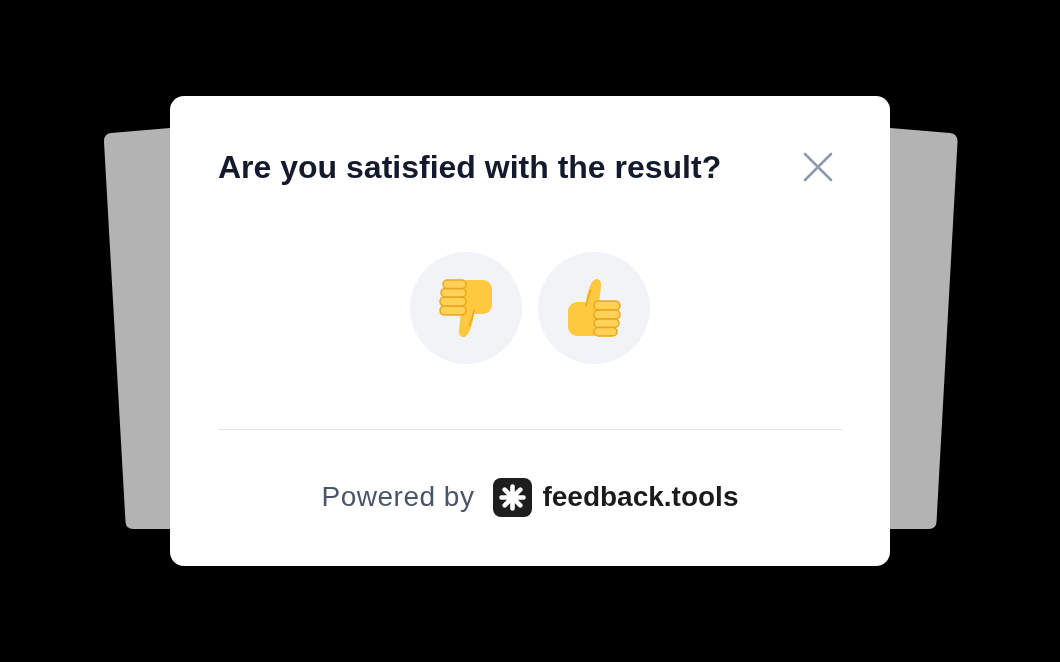  I want to click on close-icon, so click(818, 167).